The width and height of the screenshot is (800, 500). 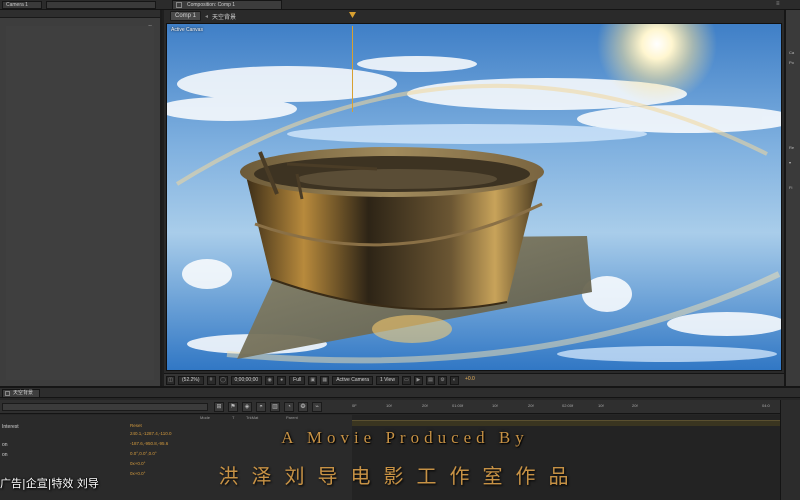 What do you see at coordinates (246, 380) in the screenshot?
I see `timecode-display: 0;00;00;00` at bounding box center [246, 380].